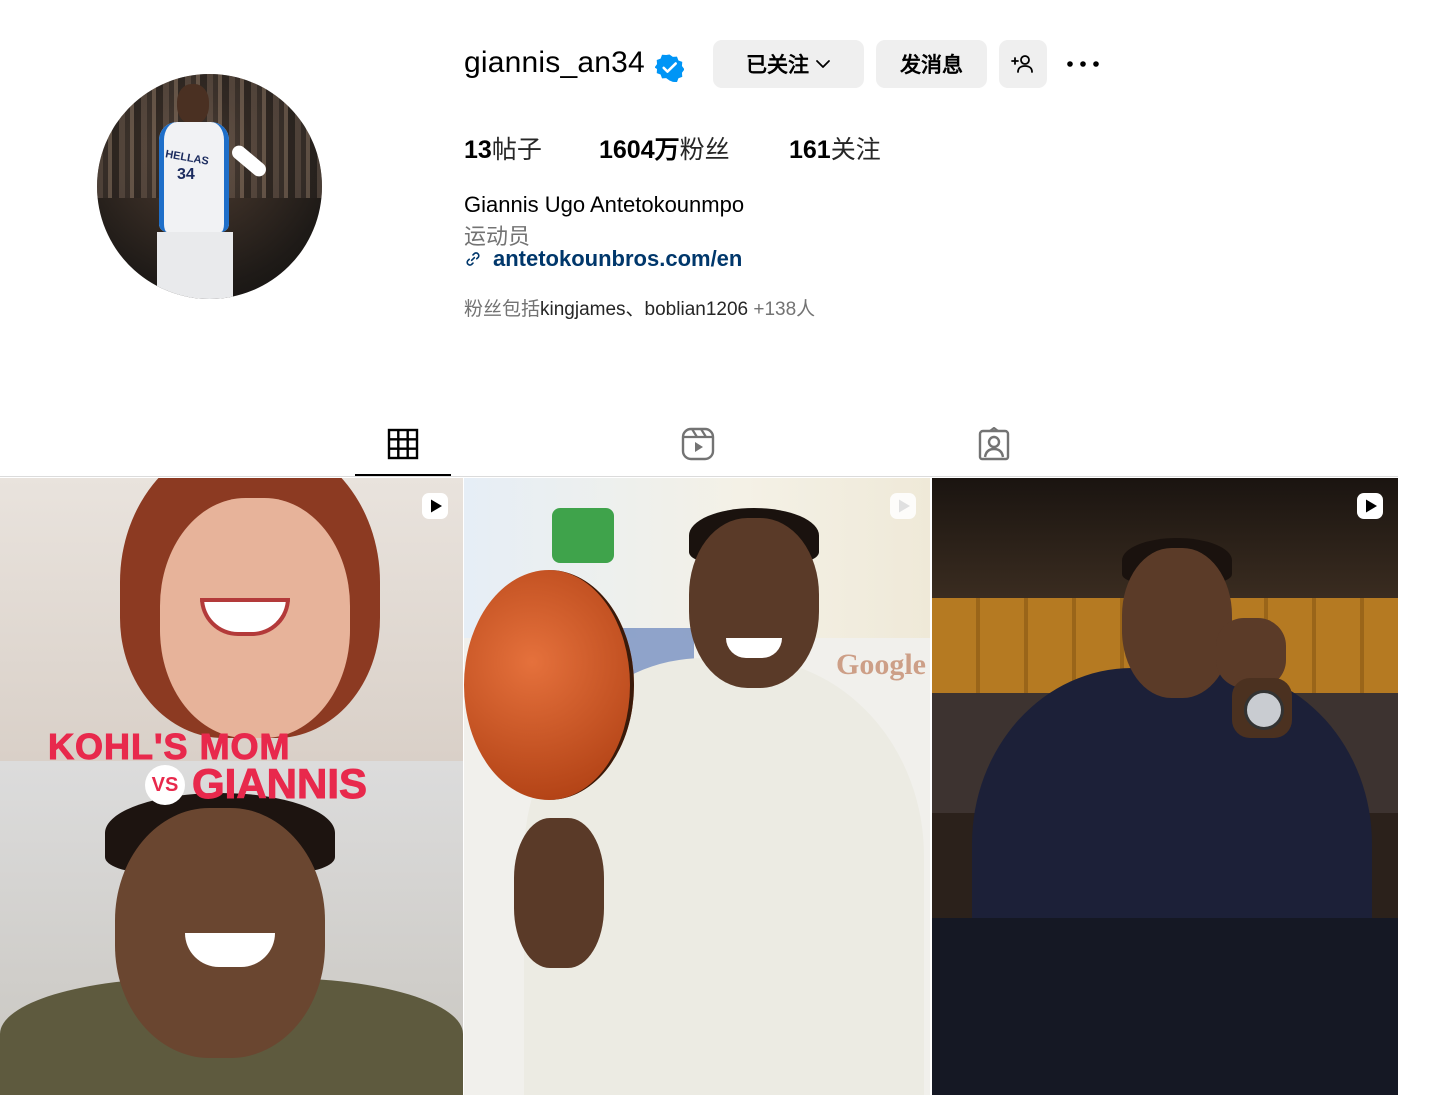 The width and height of the screenshot is (1442, 1095). What do you see at coordinates (639, 150) in the screenshot?
I see `followers-count: 1604万` at bounding box center [639, 150].